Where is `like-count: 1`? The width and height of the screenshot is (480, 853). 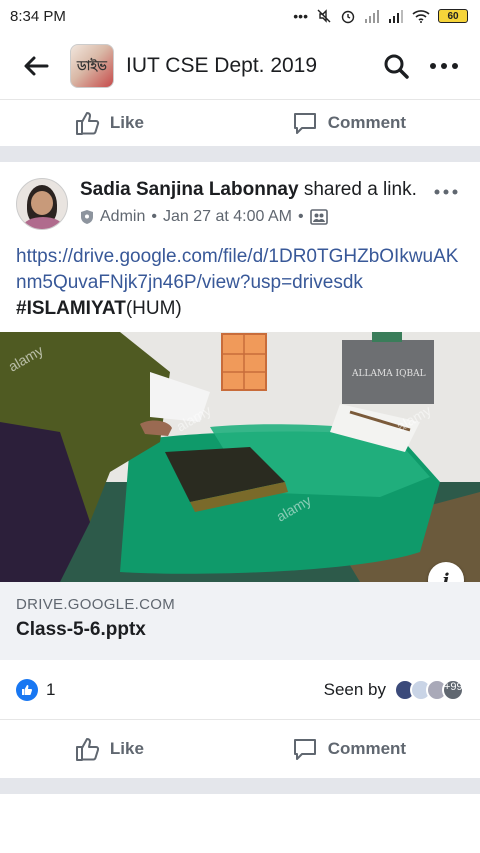 like-count: 1 is located at coordinates (36, 689).